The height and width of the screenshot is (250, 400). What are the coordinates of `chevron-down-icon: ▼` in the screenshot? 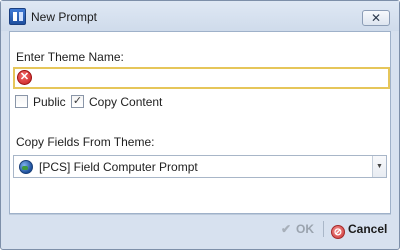 It's located at (379, 166).